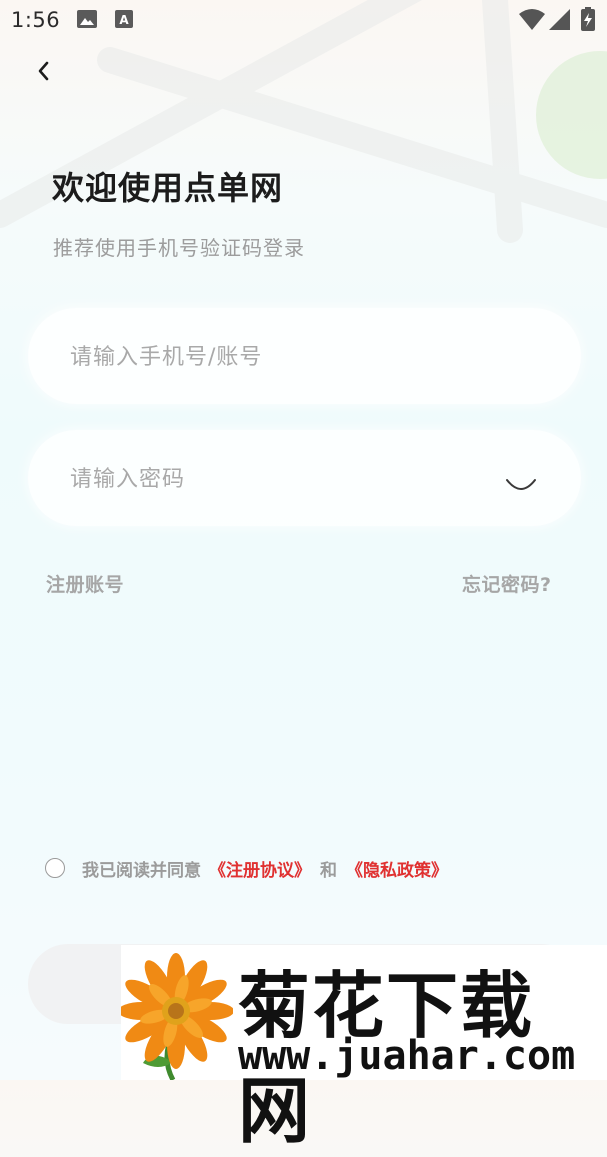 Image resolution: width=607 pixels, height=1157 pixels. I want to click on image-icon, so click(87, 19).